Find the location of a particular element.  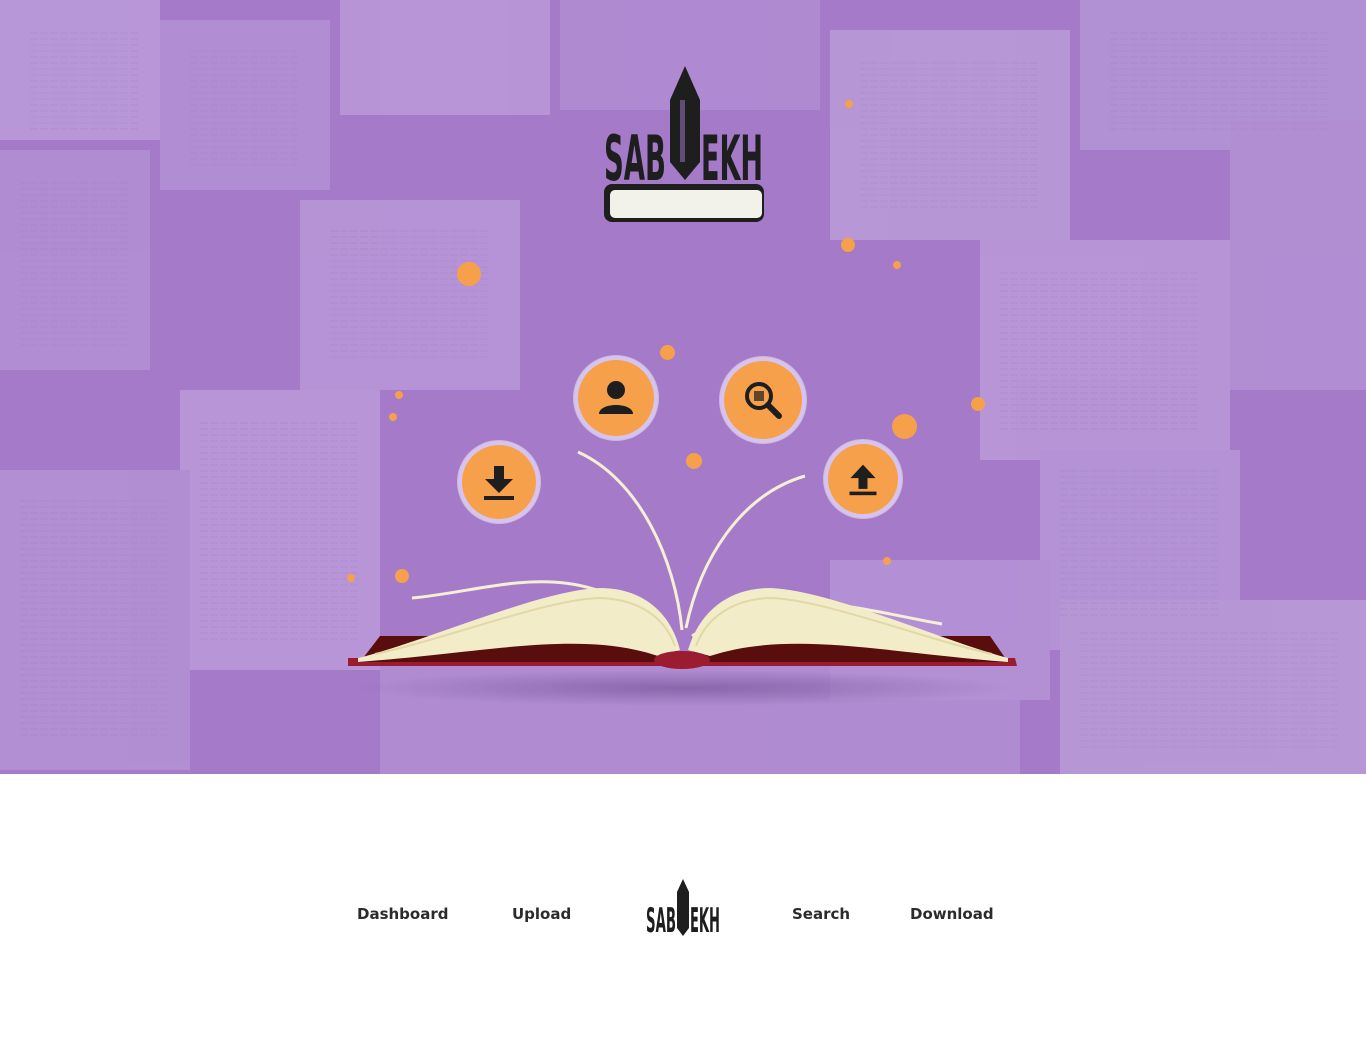

svg-text: SAB is located at coordinates (661, 919).